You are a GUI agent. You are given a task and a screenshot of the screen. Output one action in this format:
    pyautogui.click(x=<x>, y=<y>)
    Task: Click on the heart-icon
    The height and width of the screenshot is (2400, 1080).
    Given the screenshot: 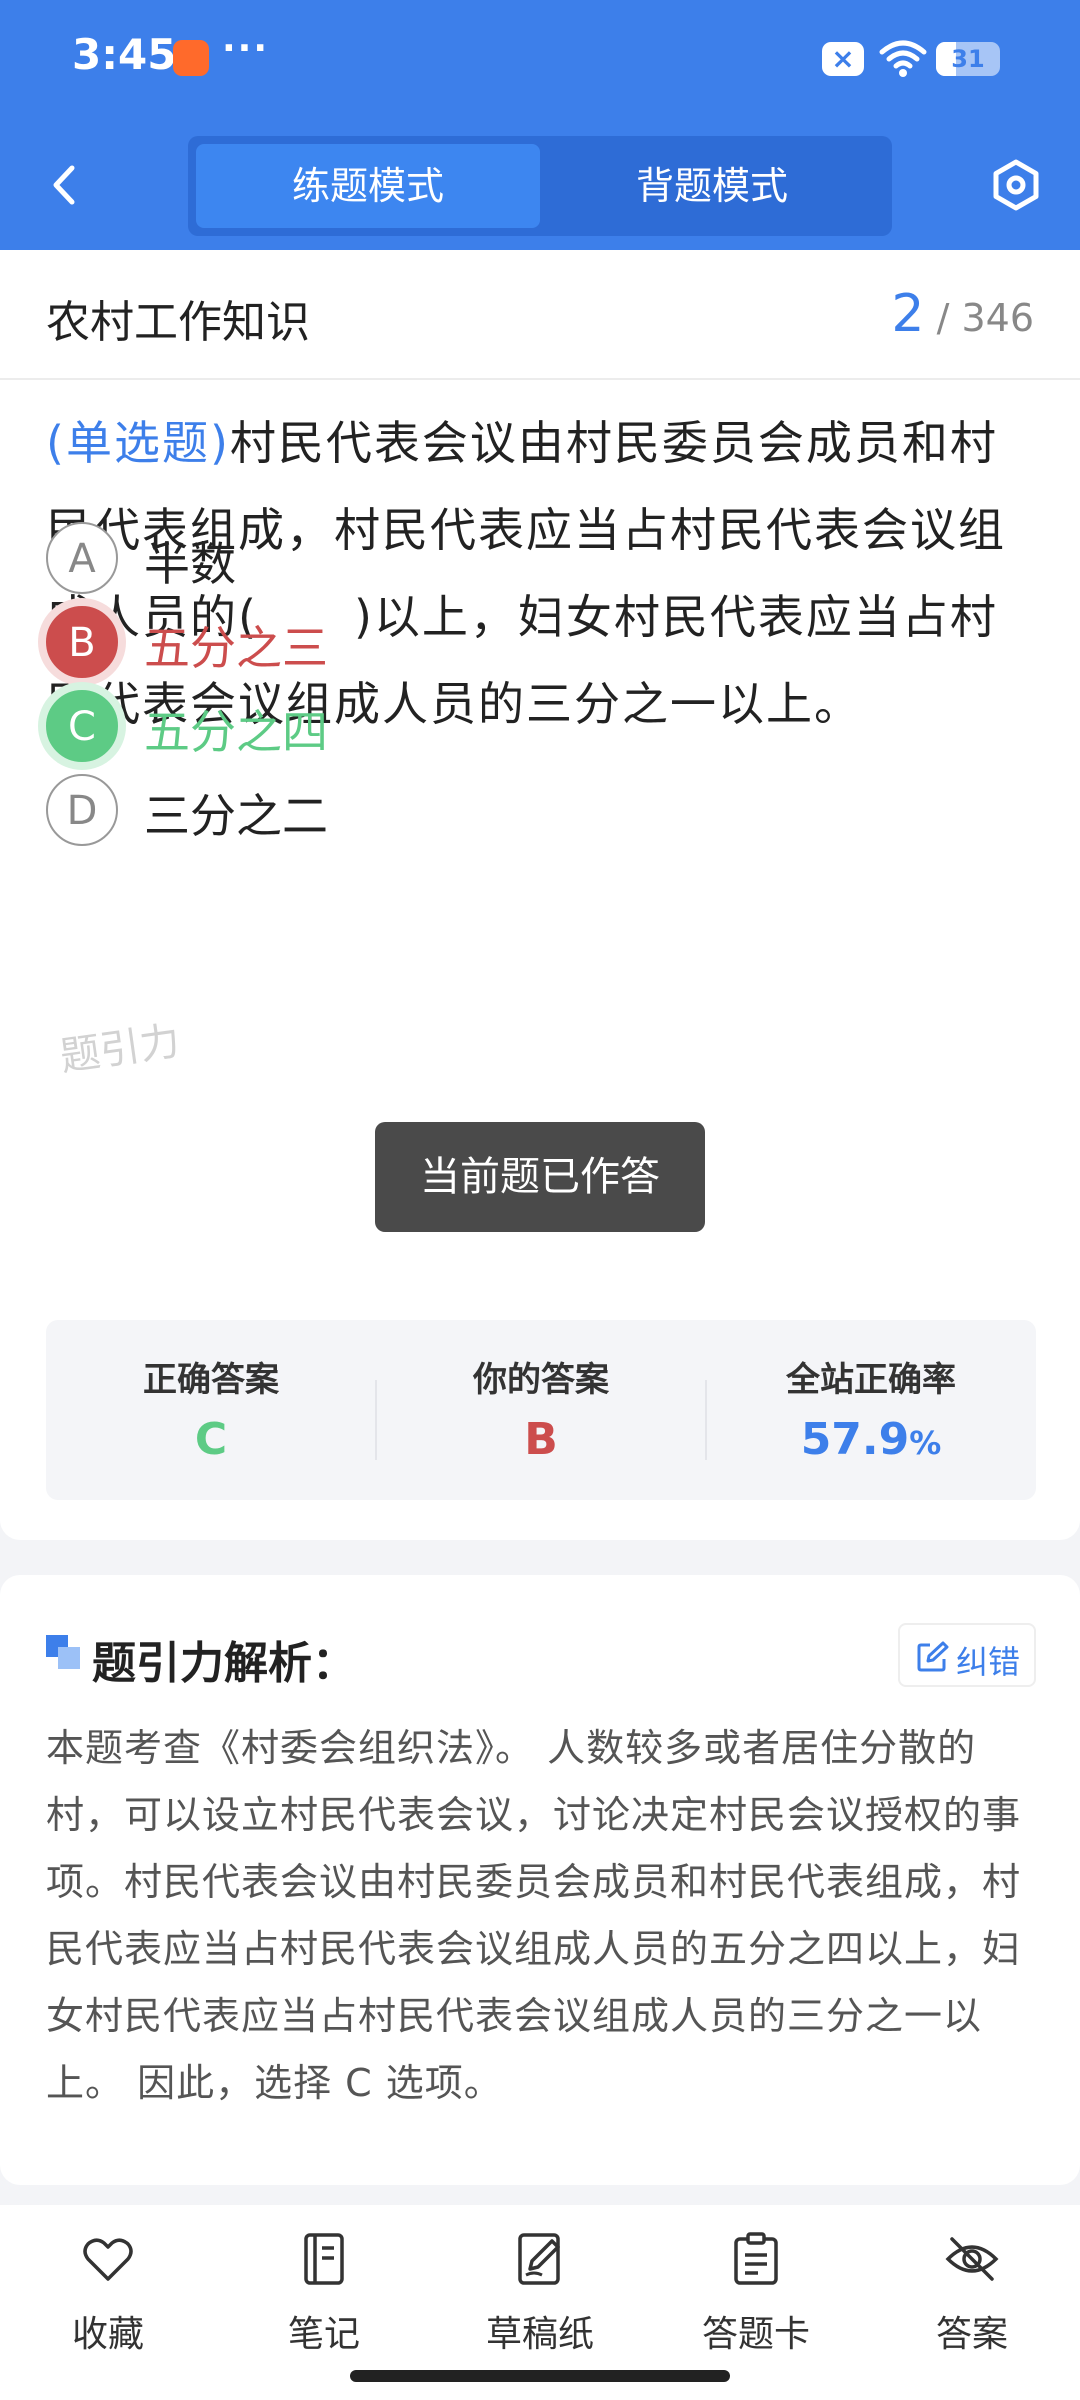 What is the action you would take?
    pyautogui.click(x=108, y=2259)
    